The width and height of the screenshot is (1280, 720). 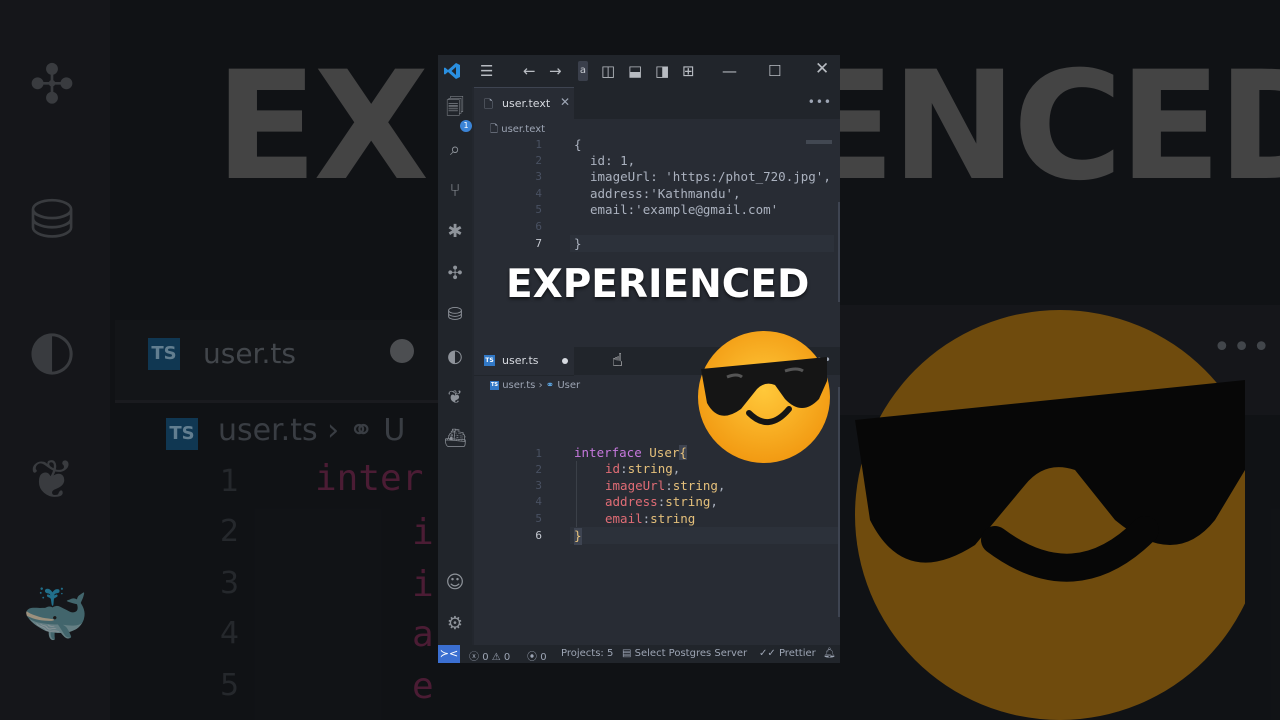 I want to click on ports-status: ⦿ 0, so click(x=537, y=655).